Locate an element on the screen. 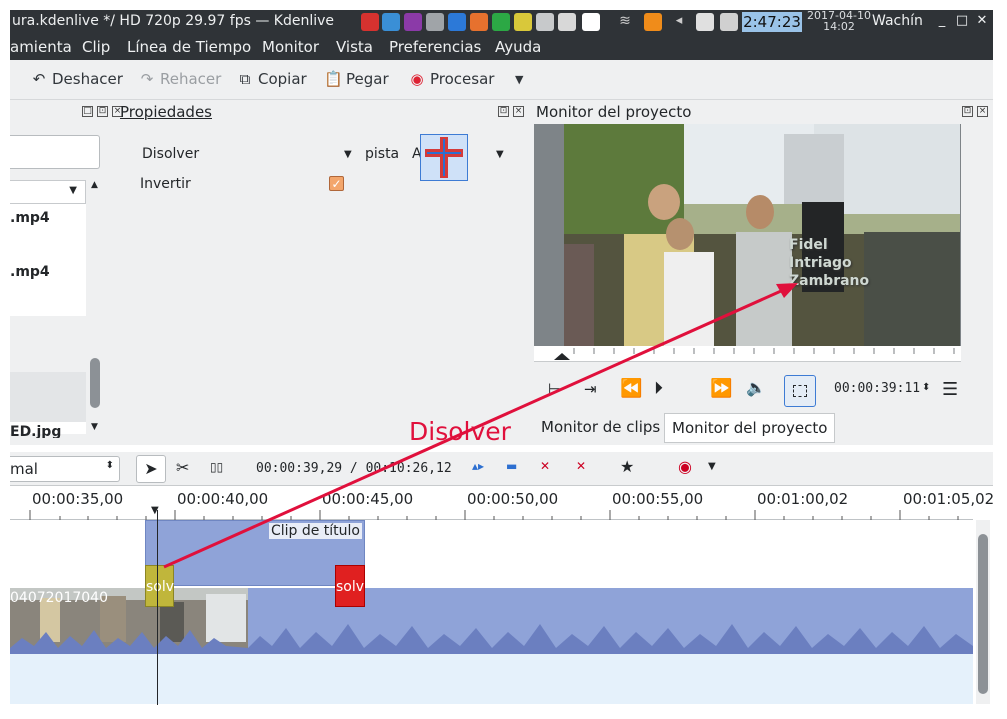 The height and width of the screenshot is (719, 1007). gimp-icon is located at coordinates (545, 22).